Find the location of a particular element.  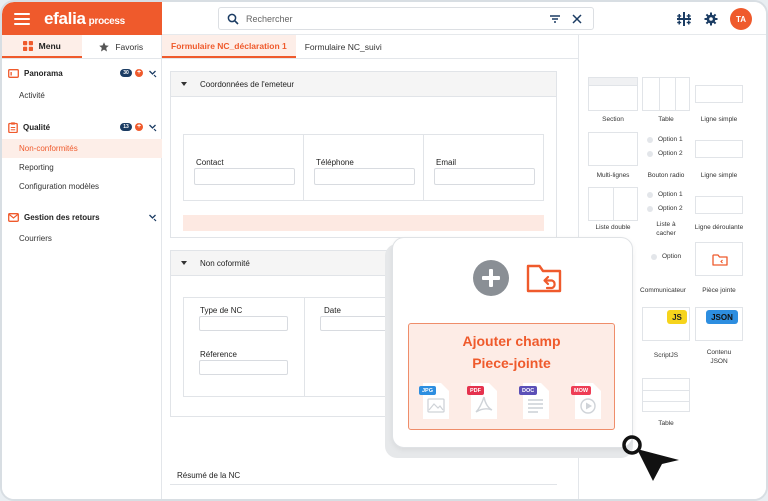

tab-favoris: Favoris is located at coordinates (122, 46).